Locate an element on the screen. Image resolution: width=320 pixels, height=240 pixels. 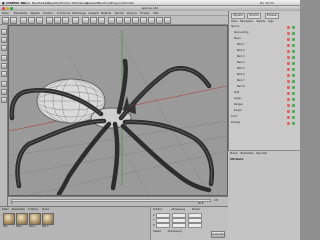
workplane-icon is located at coordinates (4, 84).